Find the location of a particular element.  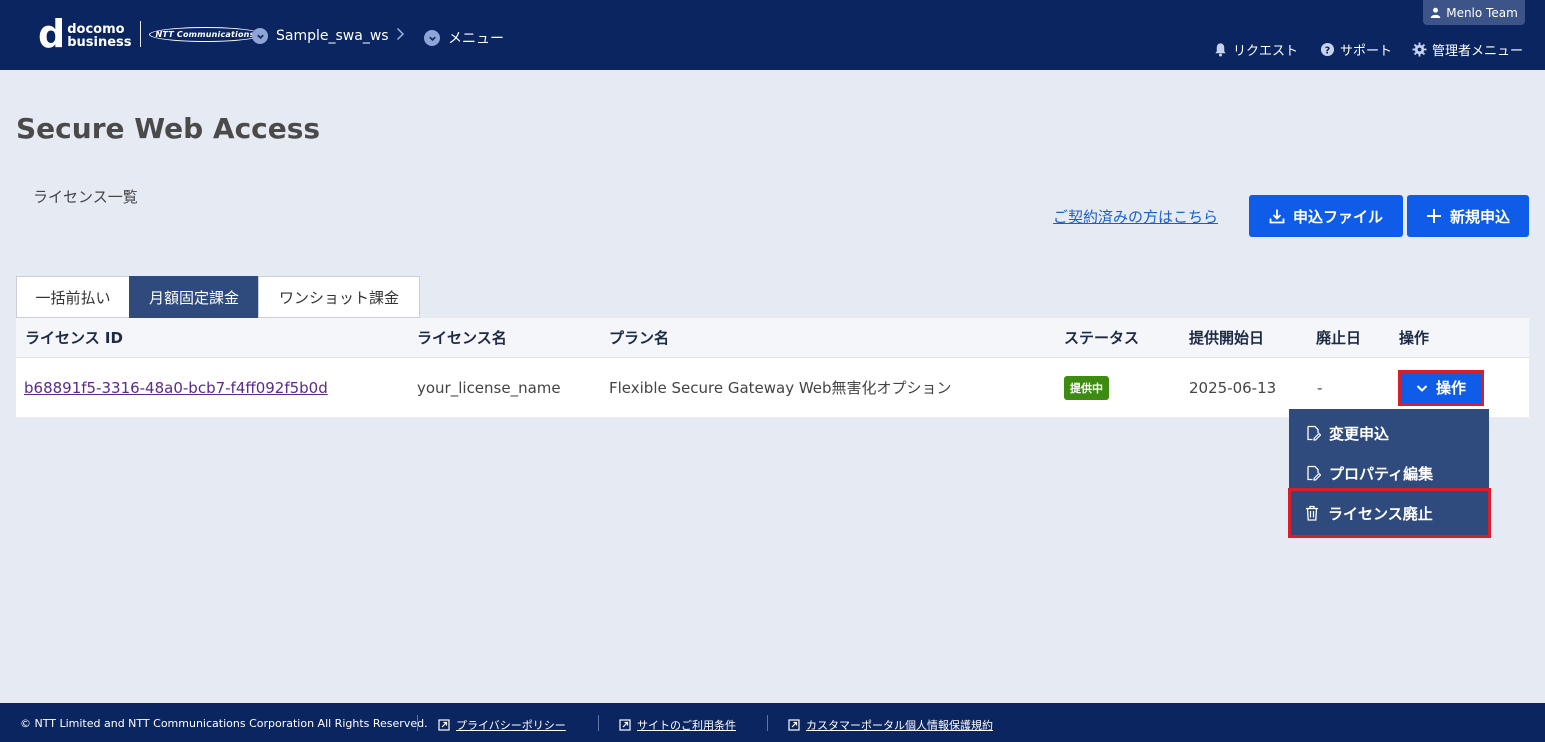

menu-item-edit-properties: プロパティ編集 is located at coordinates (1389, 473).